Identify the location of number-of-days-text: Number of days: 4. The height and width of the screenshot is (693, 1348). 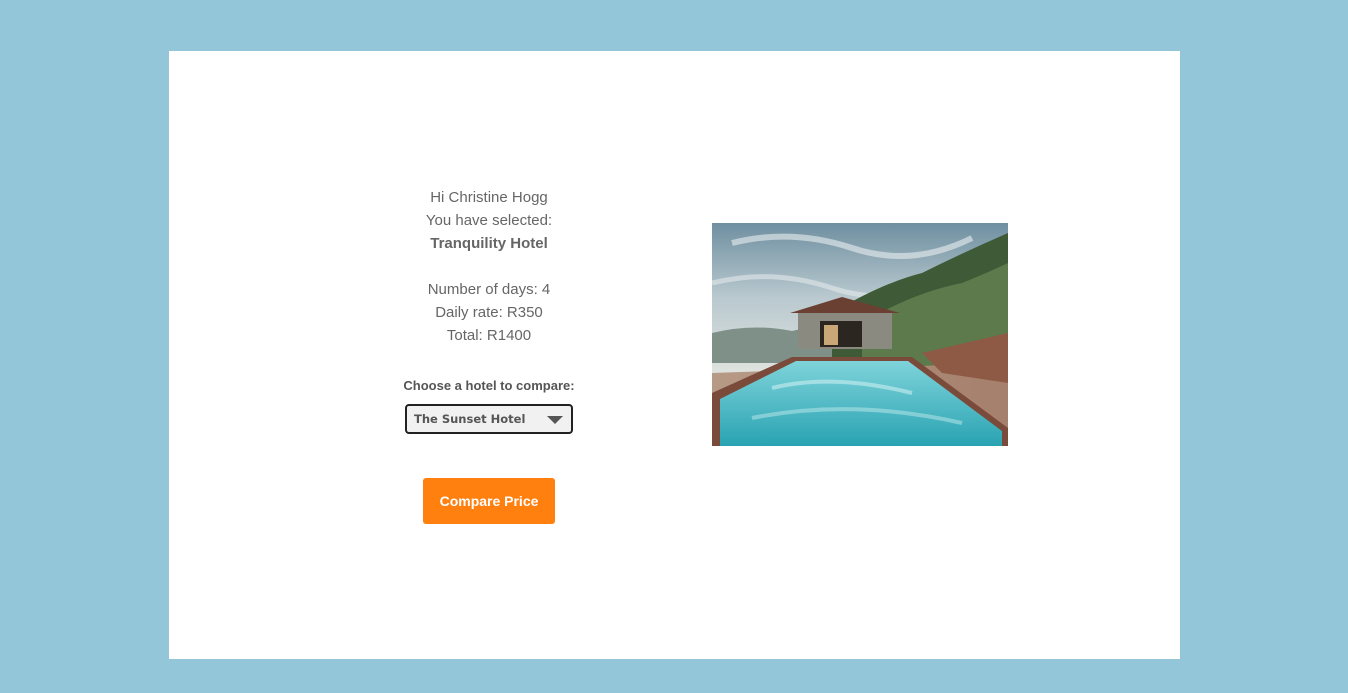
(489, 289).